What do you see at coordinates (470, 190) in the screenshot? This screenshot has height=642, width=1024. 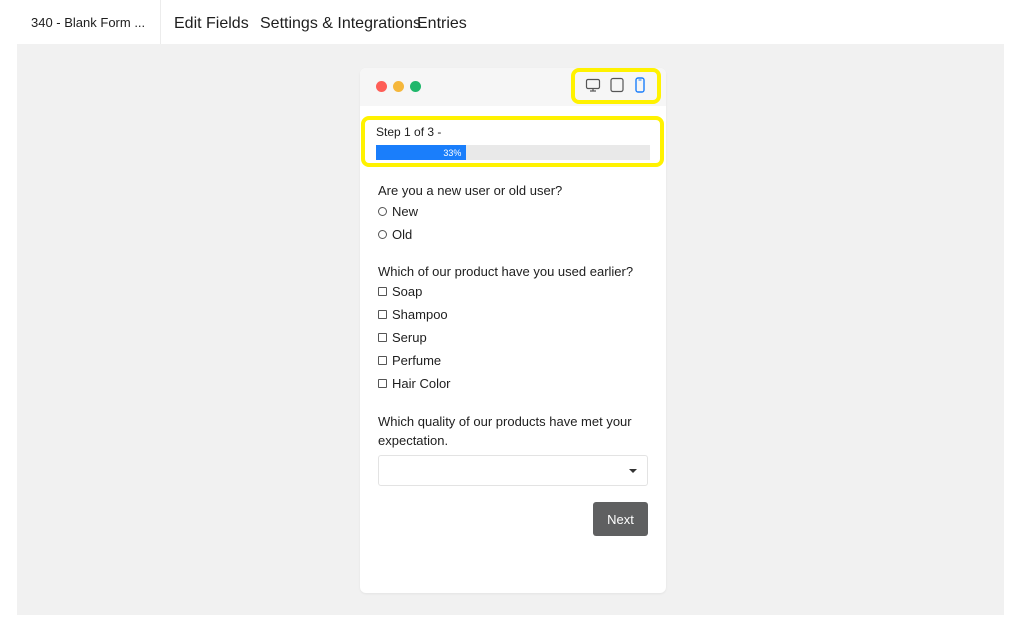 I see `question-user-type: Are you a new user or old user?` at bounding box center [470, 190].